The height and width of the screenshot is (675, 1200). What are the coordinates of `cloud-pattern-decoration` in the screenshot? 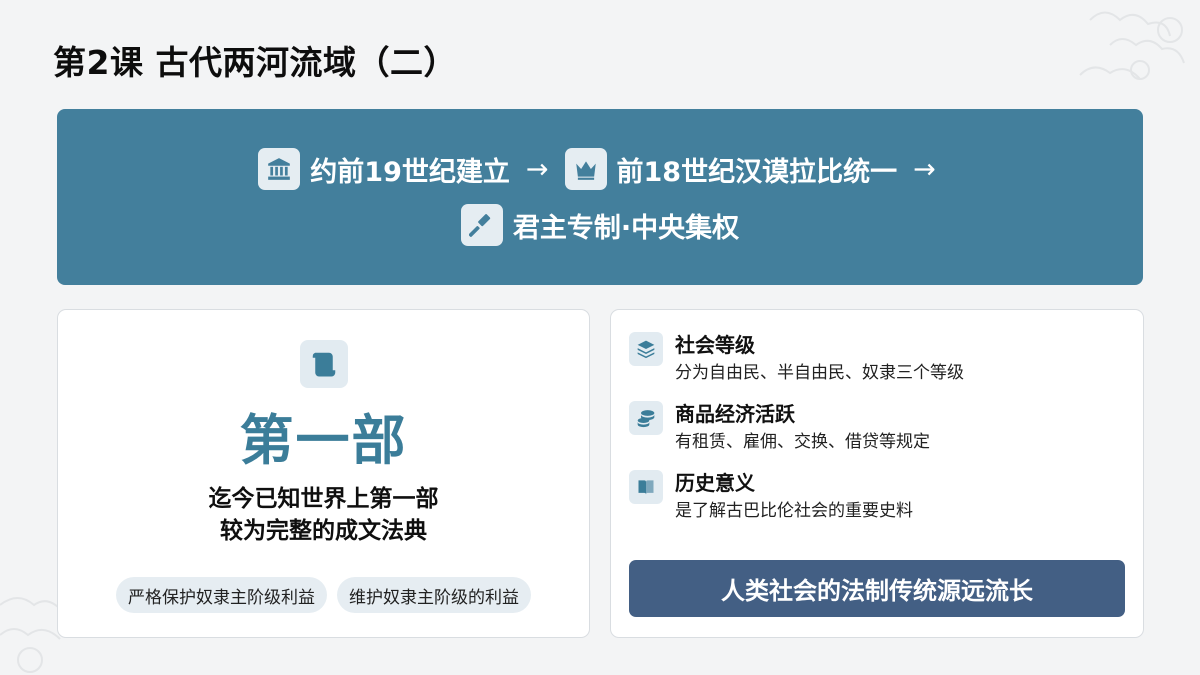 It's located at (1132, 45).